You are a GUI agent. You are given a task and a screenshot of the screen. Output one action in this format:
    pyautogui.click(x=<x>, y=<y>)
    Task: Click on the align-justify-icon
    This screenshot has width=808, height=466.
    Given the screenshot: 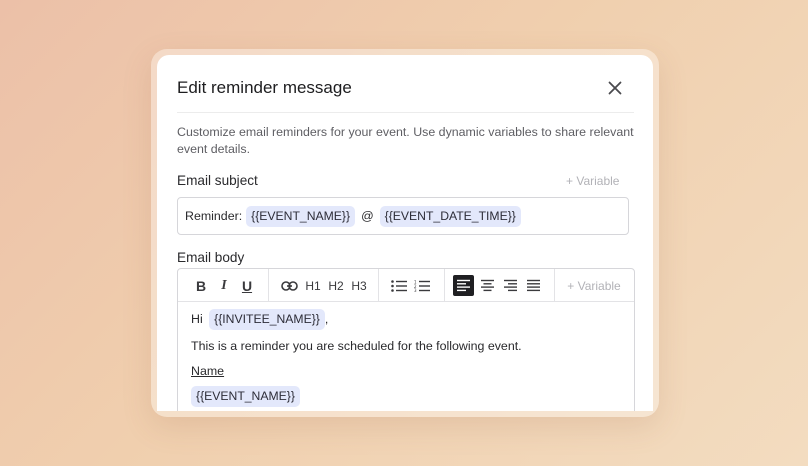 What is the action you would take?
    pyautogui.click(x=533, y=285)
    